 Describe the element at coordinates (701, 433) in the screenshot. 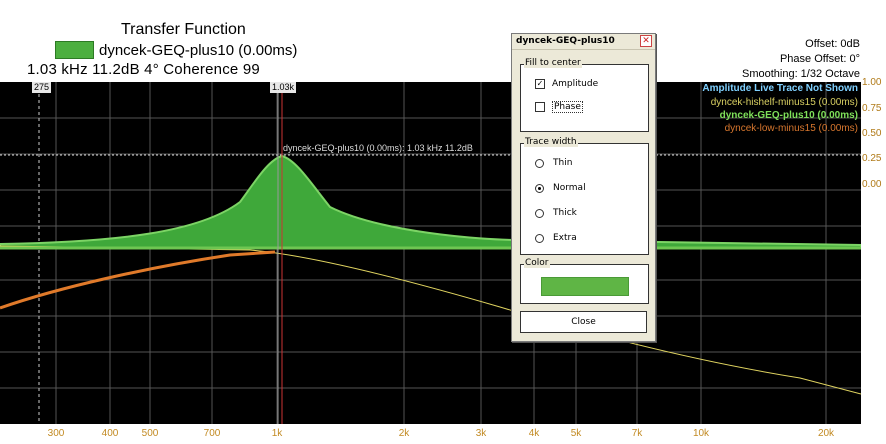

I see `x-tick-label: 10k` at that location.